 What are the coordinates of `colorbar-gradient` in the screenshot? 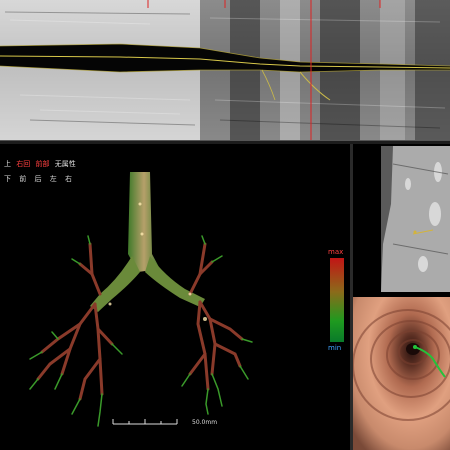 It's located at (337, 300).